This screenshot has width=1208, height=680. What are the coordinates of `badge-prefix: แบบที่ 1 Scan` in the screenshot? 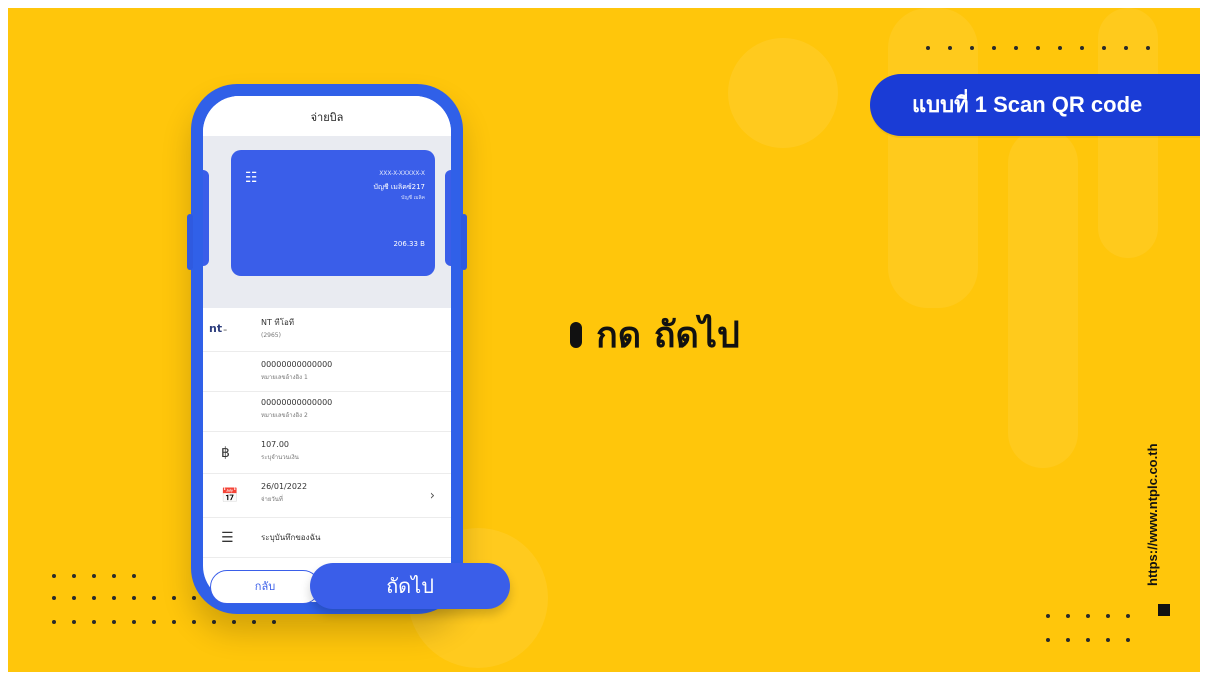 It's located at (982, 104).